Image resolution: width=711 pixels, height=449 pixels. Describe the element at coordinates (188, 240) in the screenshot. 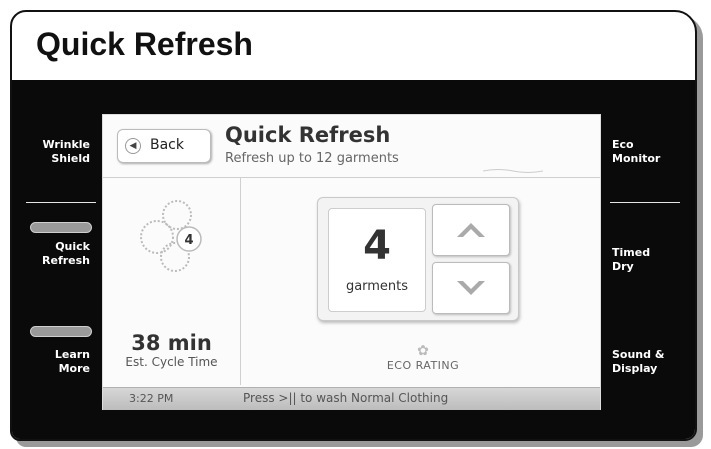

I see `drum-badge: 4` at that location.